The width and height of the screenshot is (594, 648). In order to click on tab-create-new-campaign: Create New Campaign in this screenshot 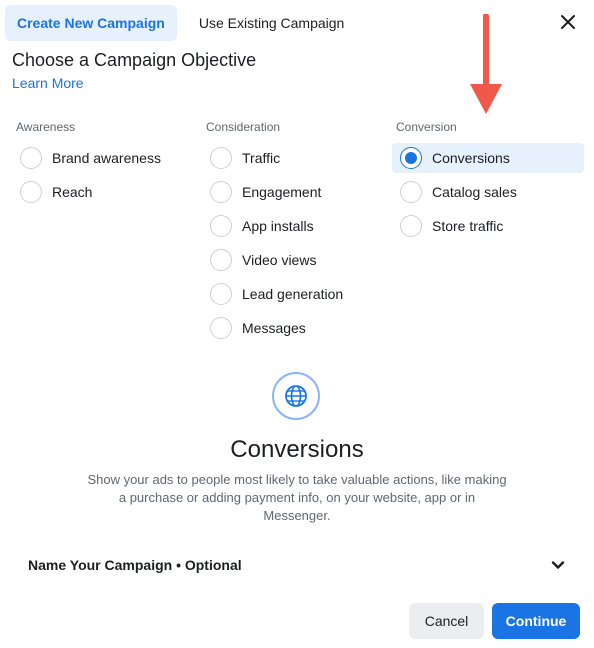, I will do `click(91, 23)`.